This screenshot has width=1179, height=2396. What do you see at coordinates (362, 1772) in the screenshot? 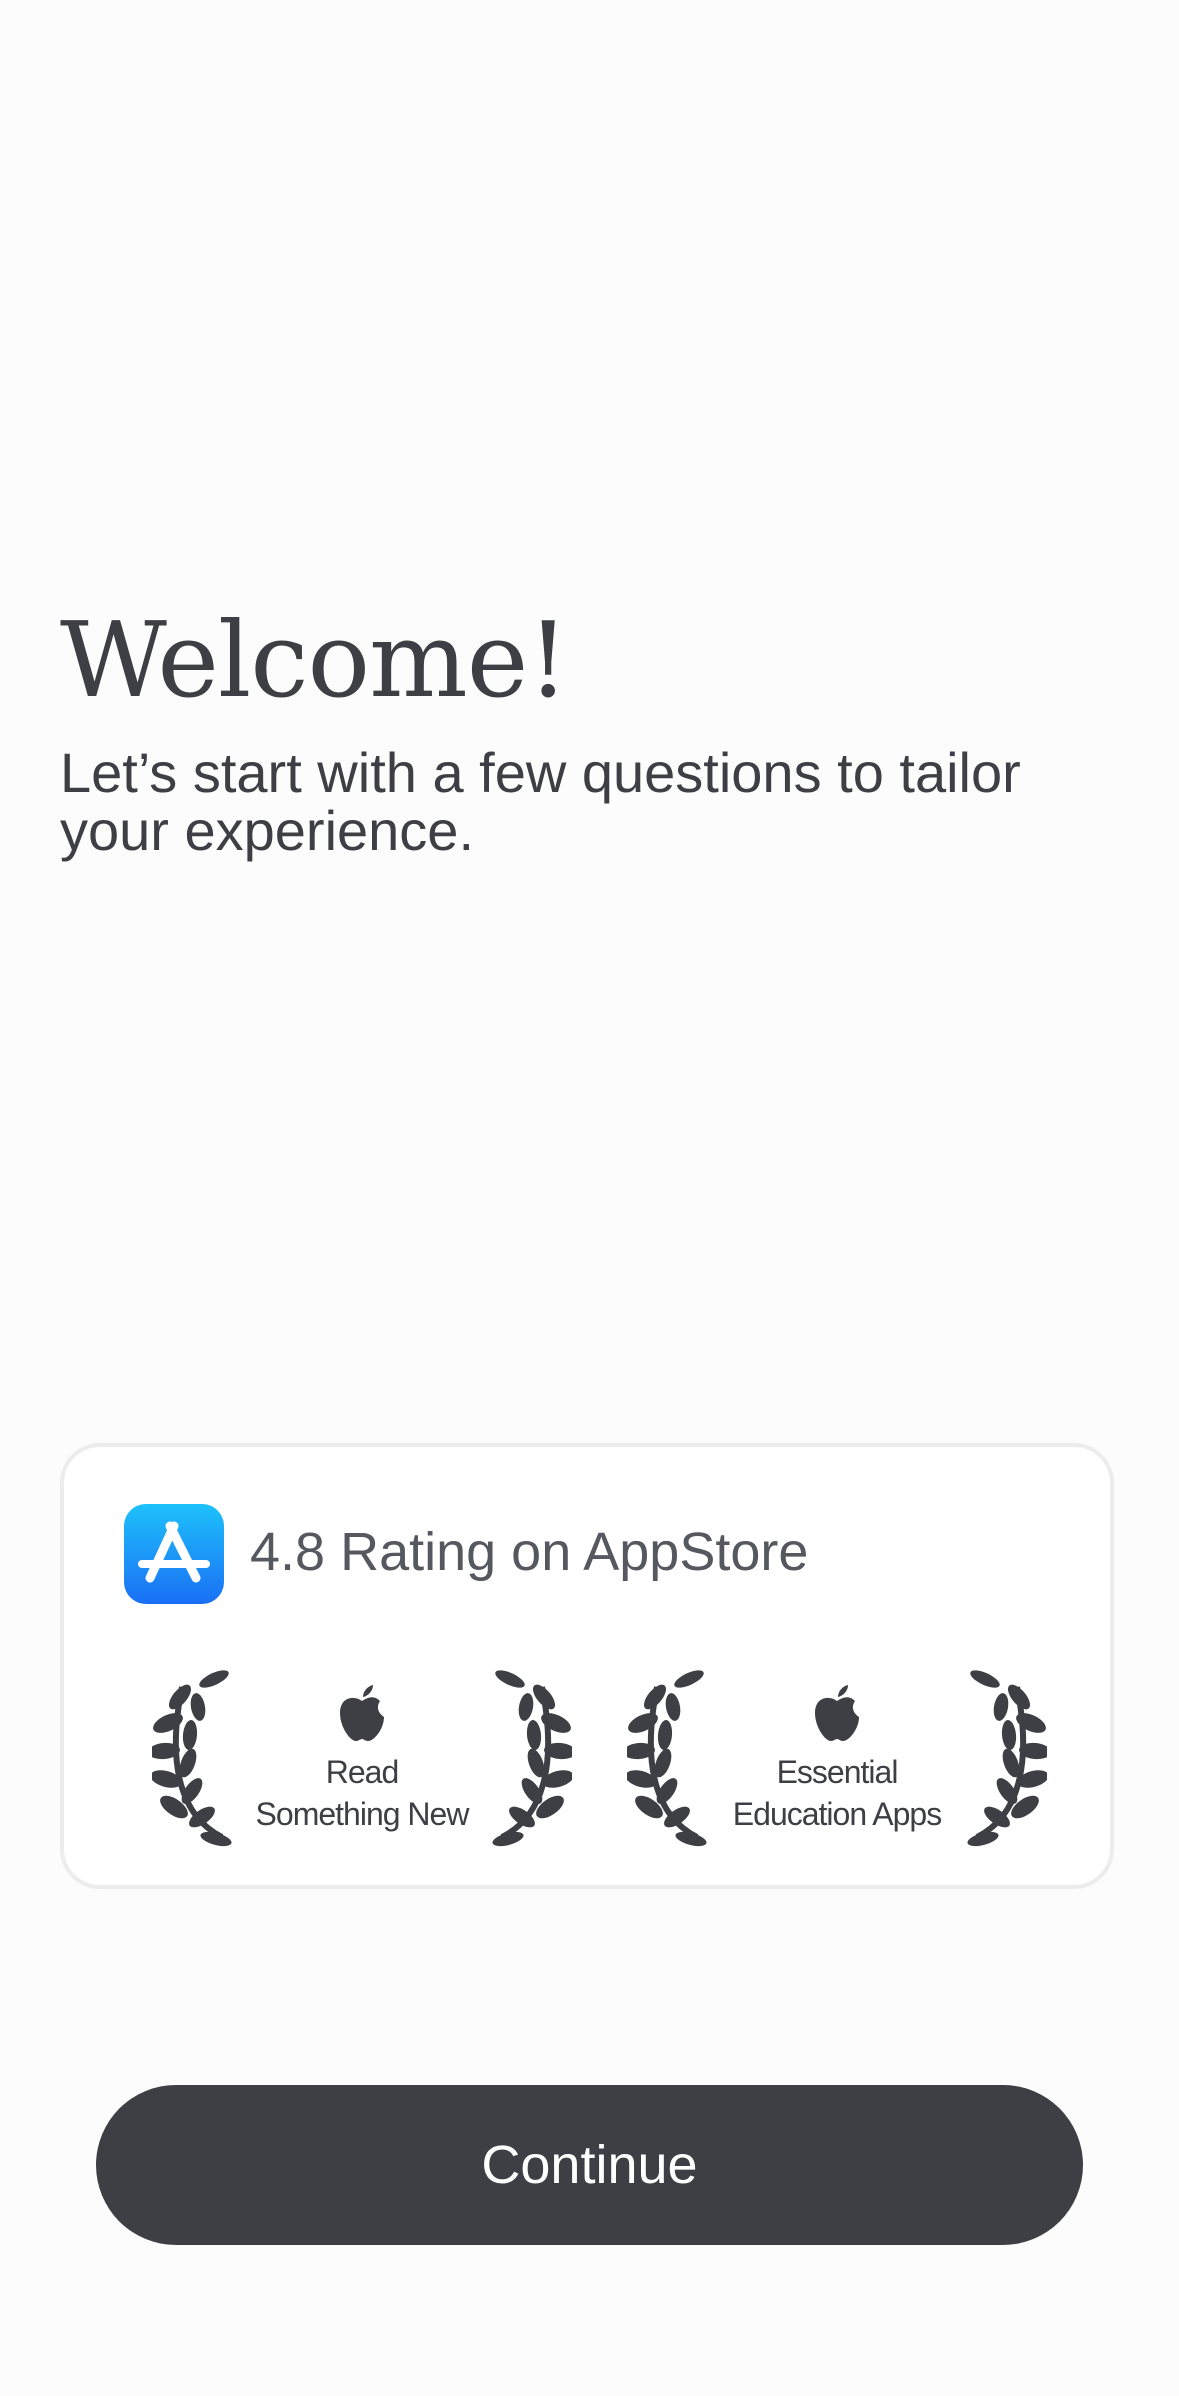
I see `award-line-1: Read` at bounding box center [362, 1772].